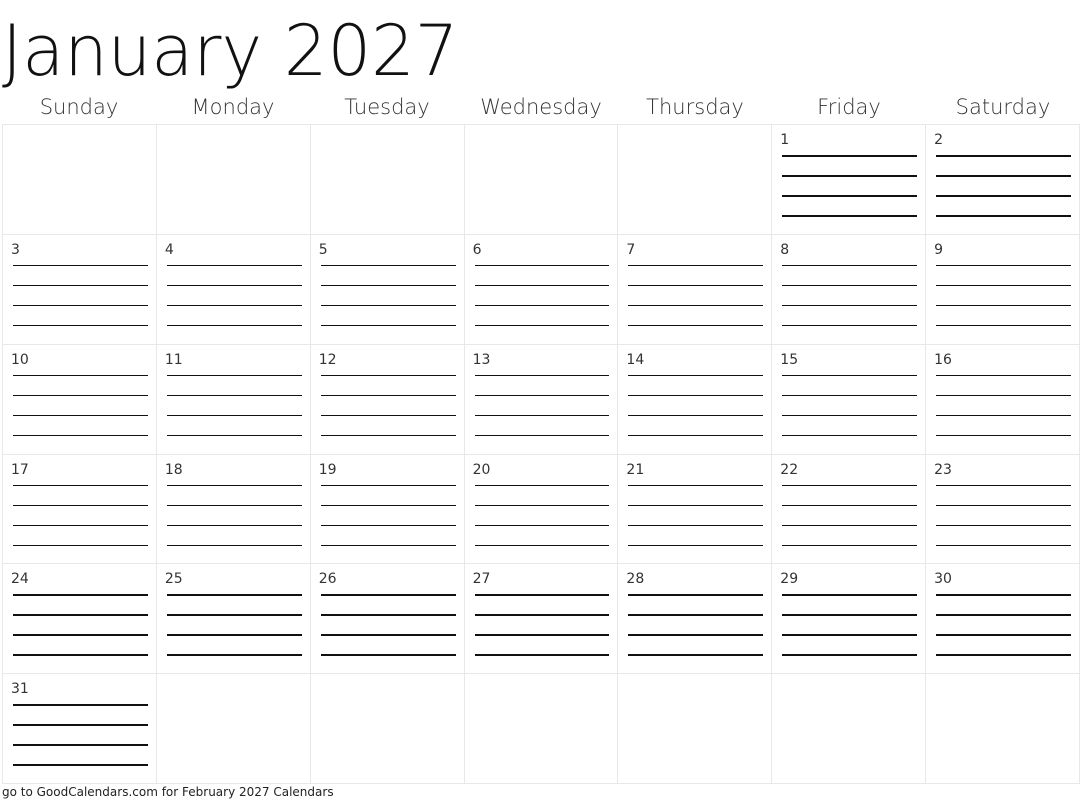 The height and width of the screenshot is (800, 1082). I want to click on day-cell: 22, so click(849, 509).